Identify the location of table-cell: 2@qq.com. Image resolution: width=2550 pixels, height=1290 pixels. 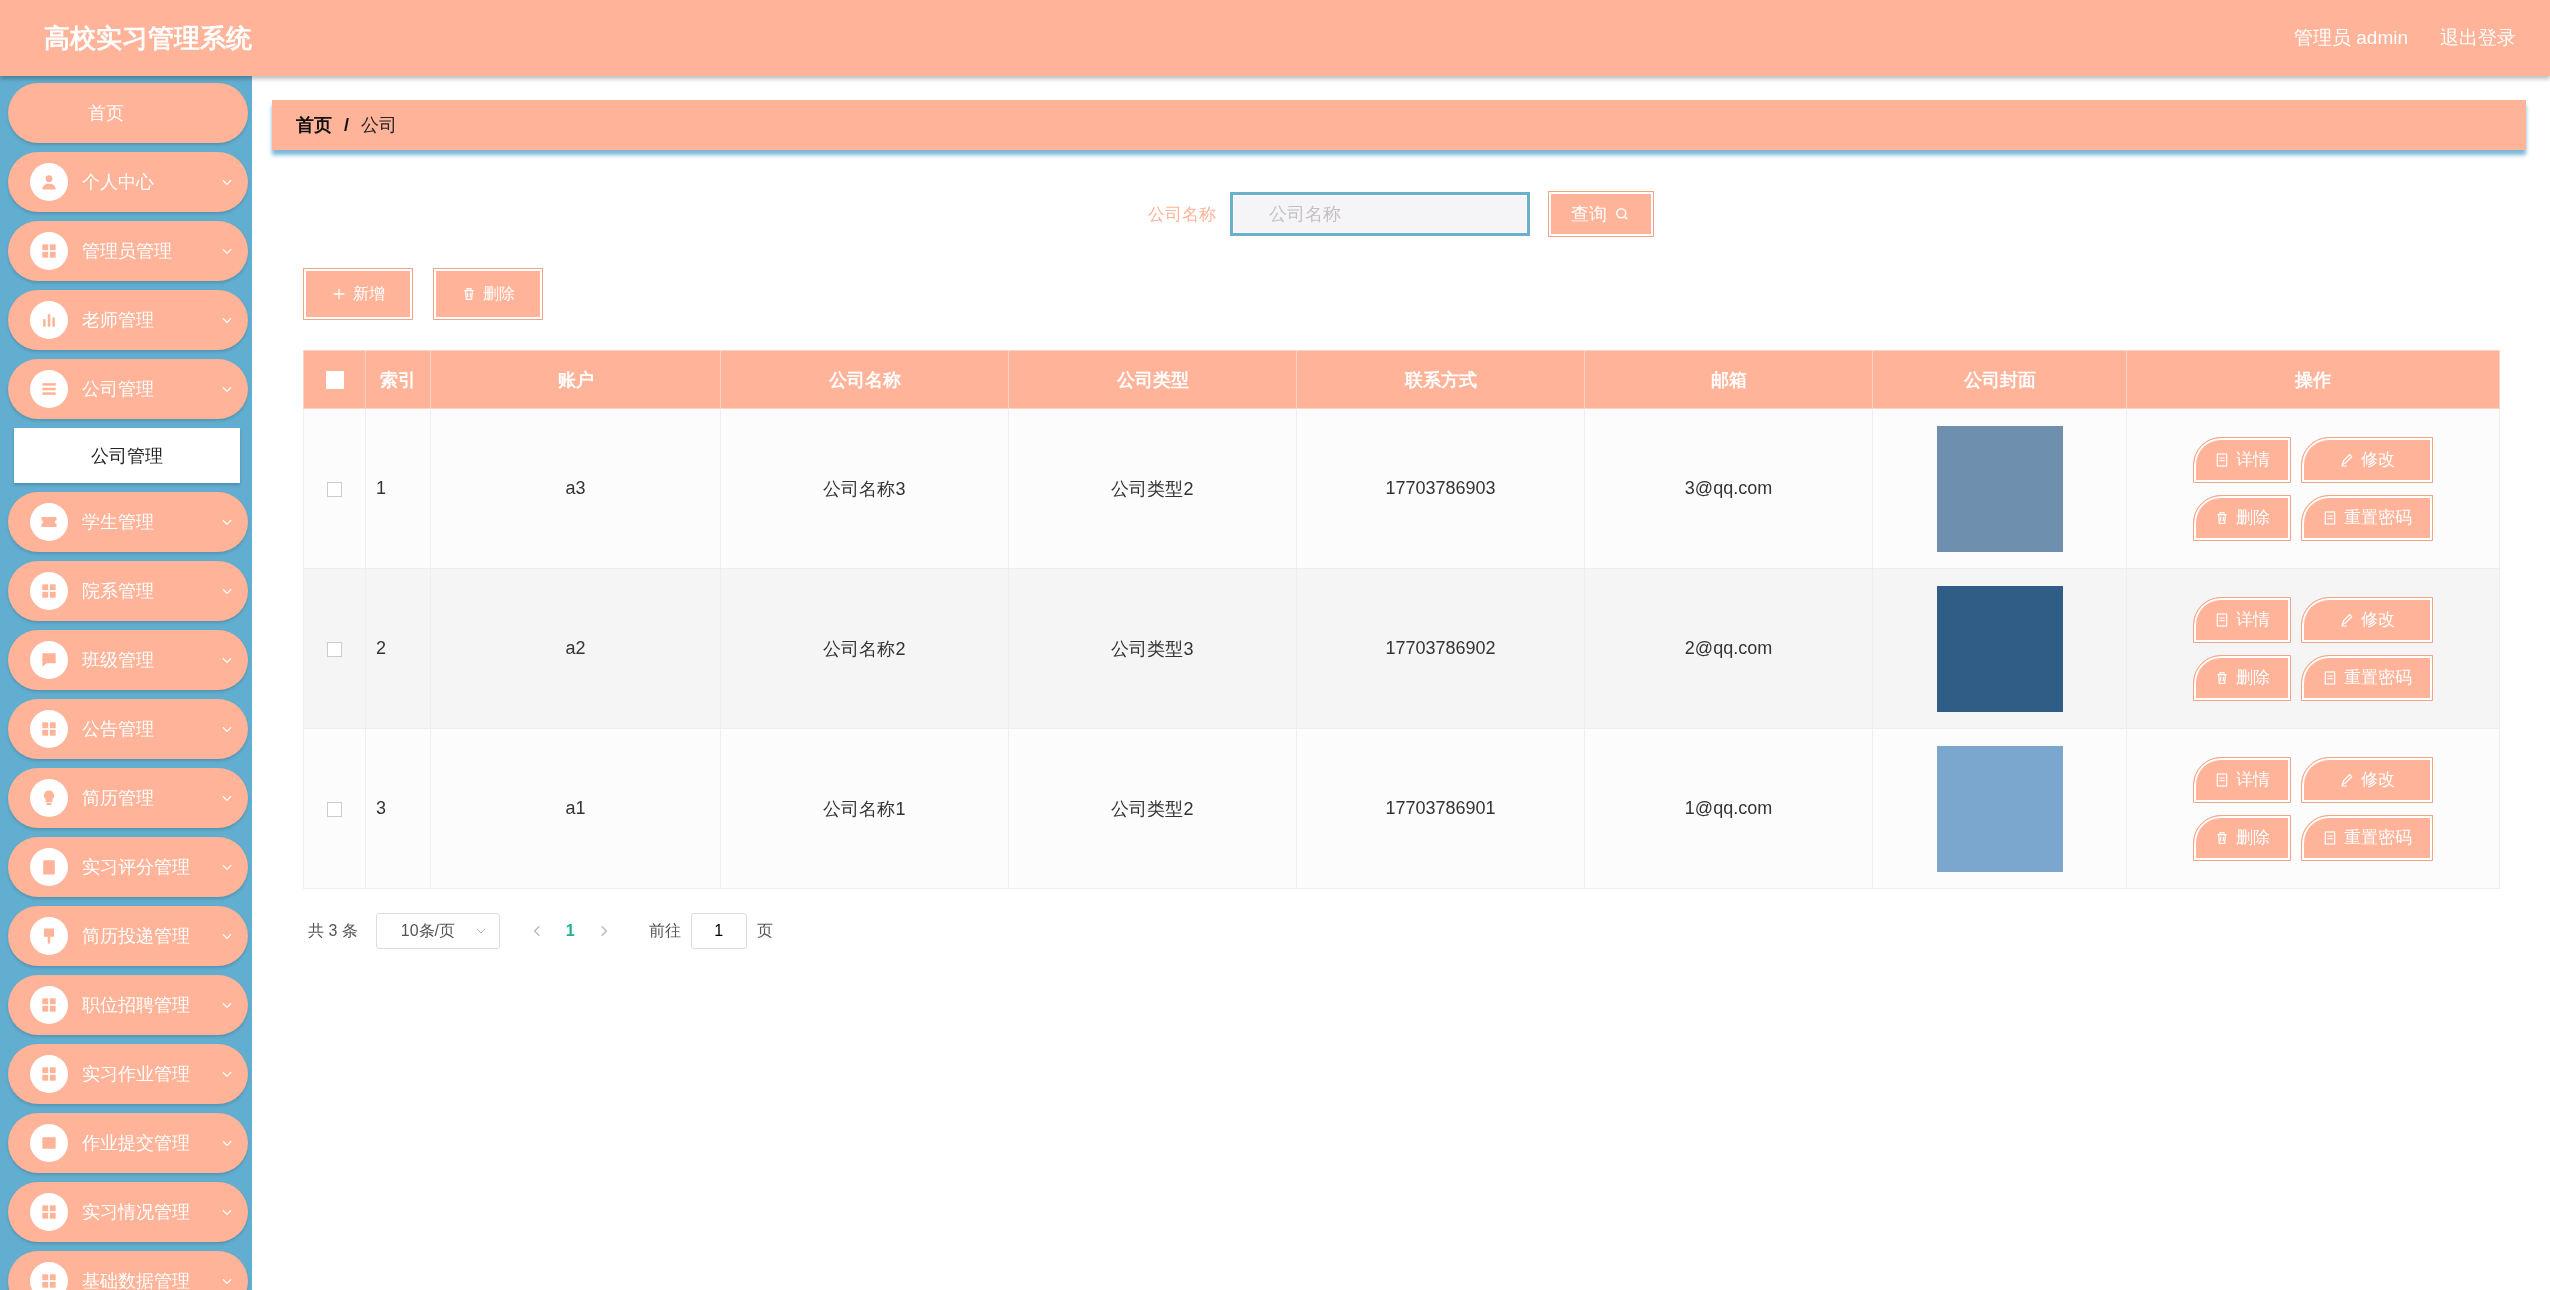
(1728, 648).